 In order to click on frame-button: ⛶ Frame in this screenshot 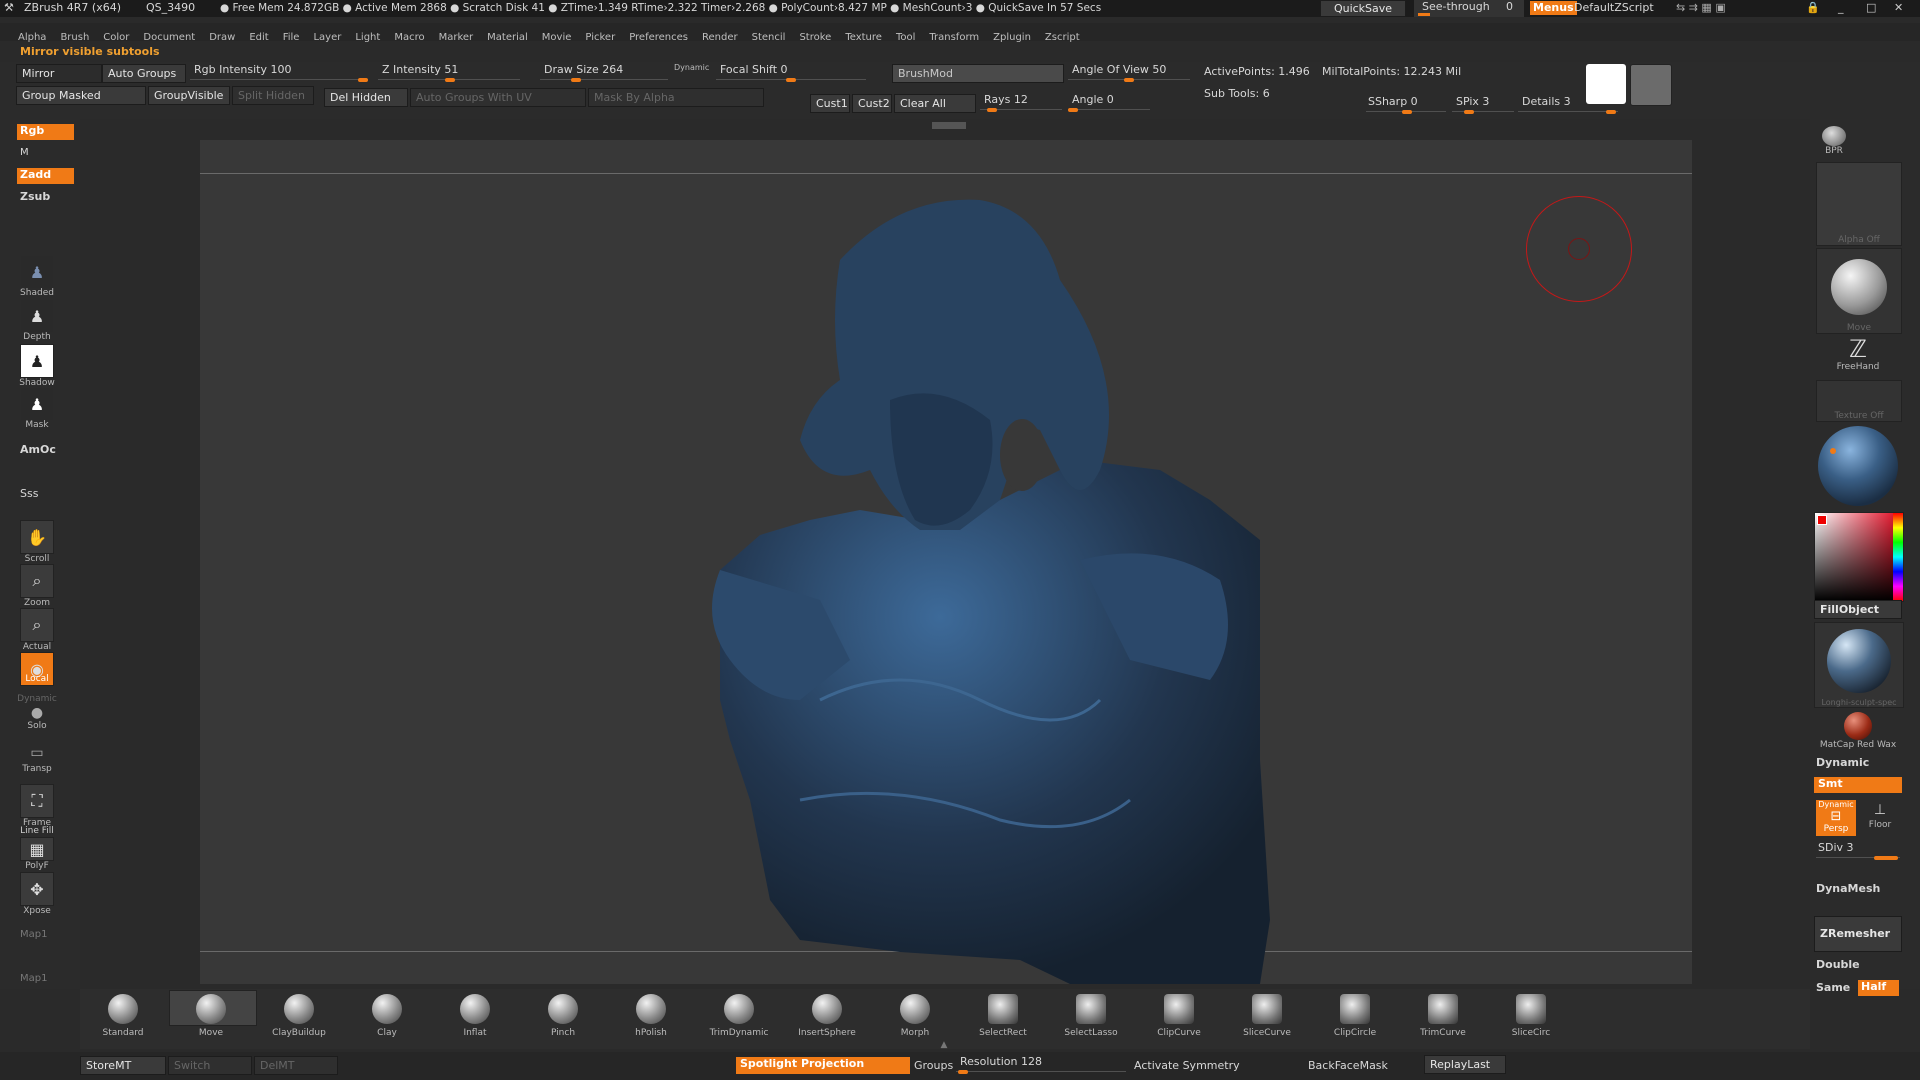, I will do `click(37, 806)`.